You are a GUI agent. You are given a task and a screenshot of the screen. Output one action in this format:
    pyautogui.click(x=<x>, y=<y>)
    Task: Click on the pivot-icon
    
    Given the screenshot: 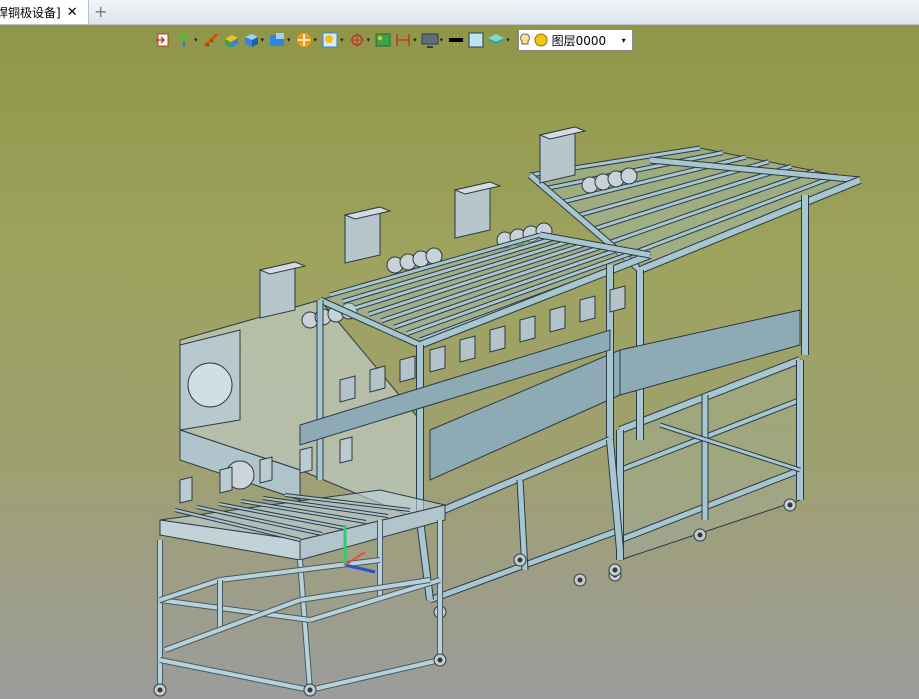 What is the action you would take?
    pyautogui.click(x=356, y=40)
    